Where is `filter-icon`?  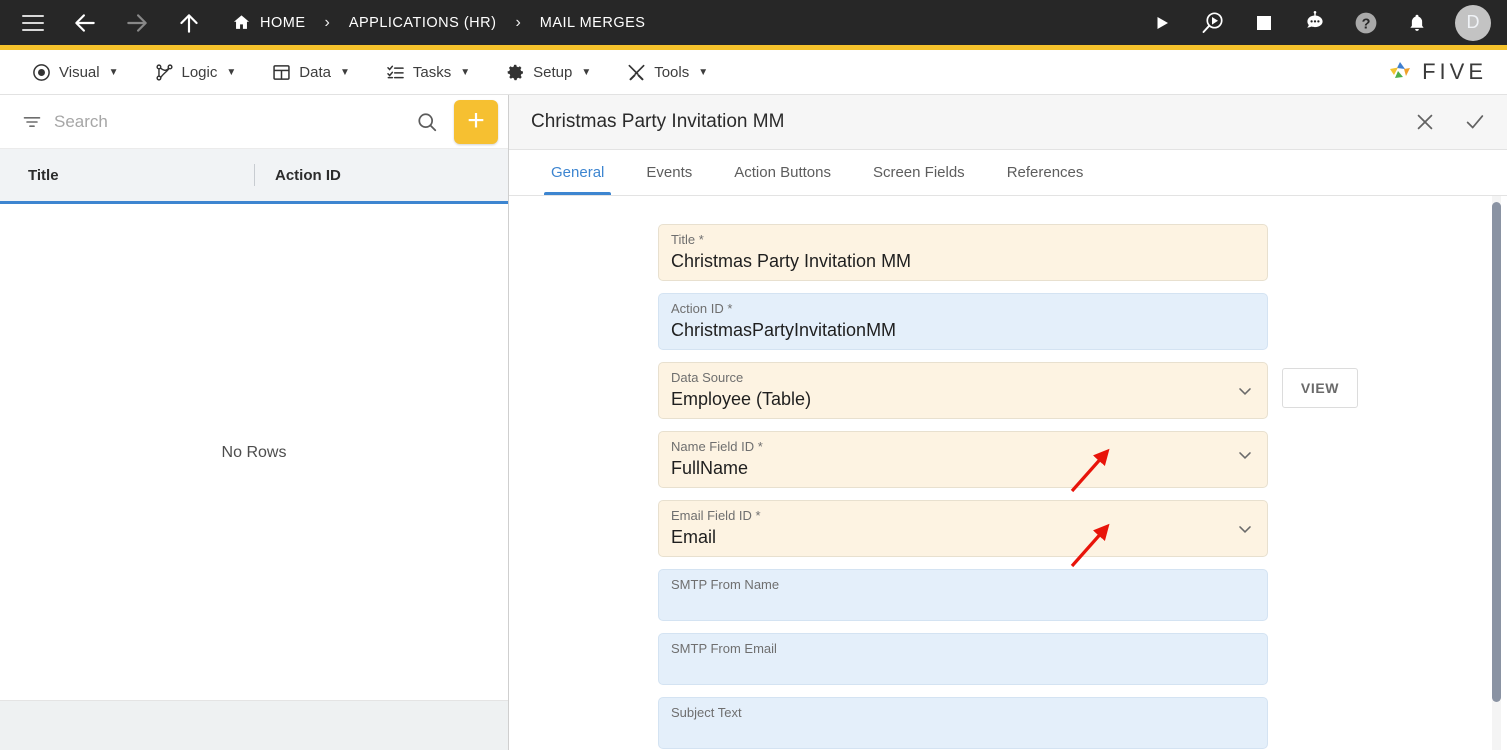 filter-icon is located at coordinates (32, 122).